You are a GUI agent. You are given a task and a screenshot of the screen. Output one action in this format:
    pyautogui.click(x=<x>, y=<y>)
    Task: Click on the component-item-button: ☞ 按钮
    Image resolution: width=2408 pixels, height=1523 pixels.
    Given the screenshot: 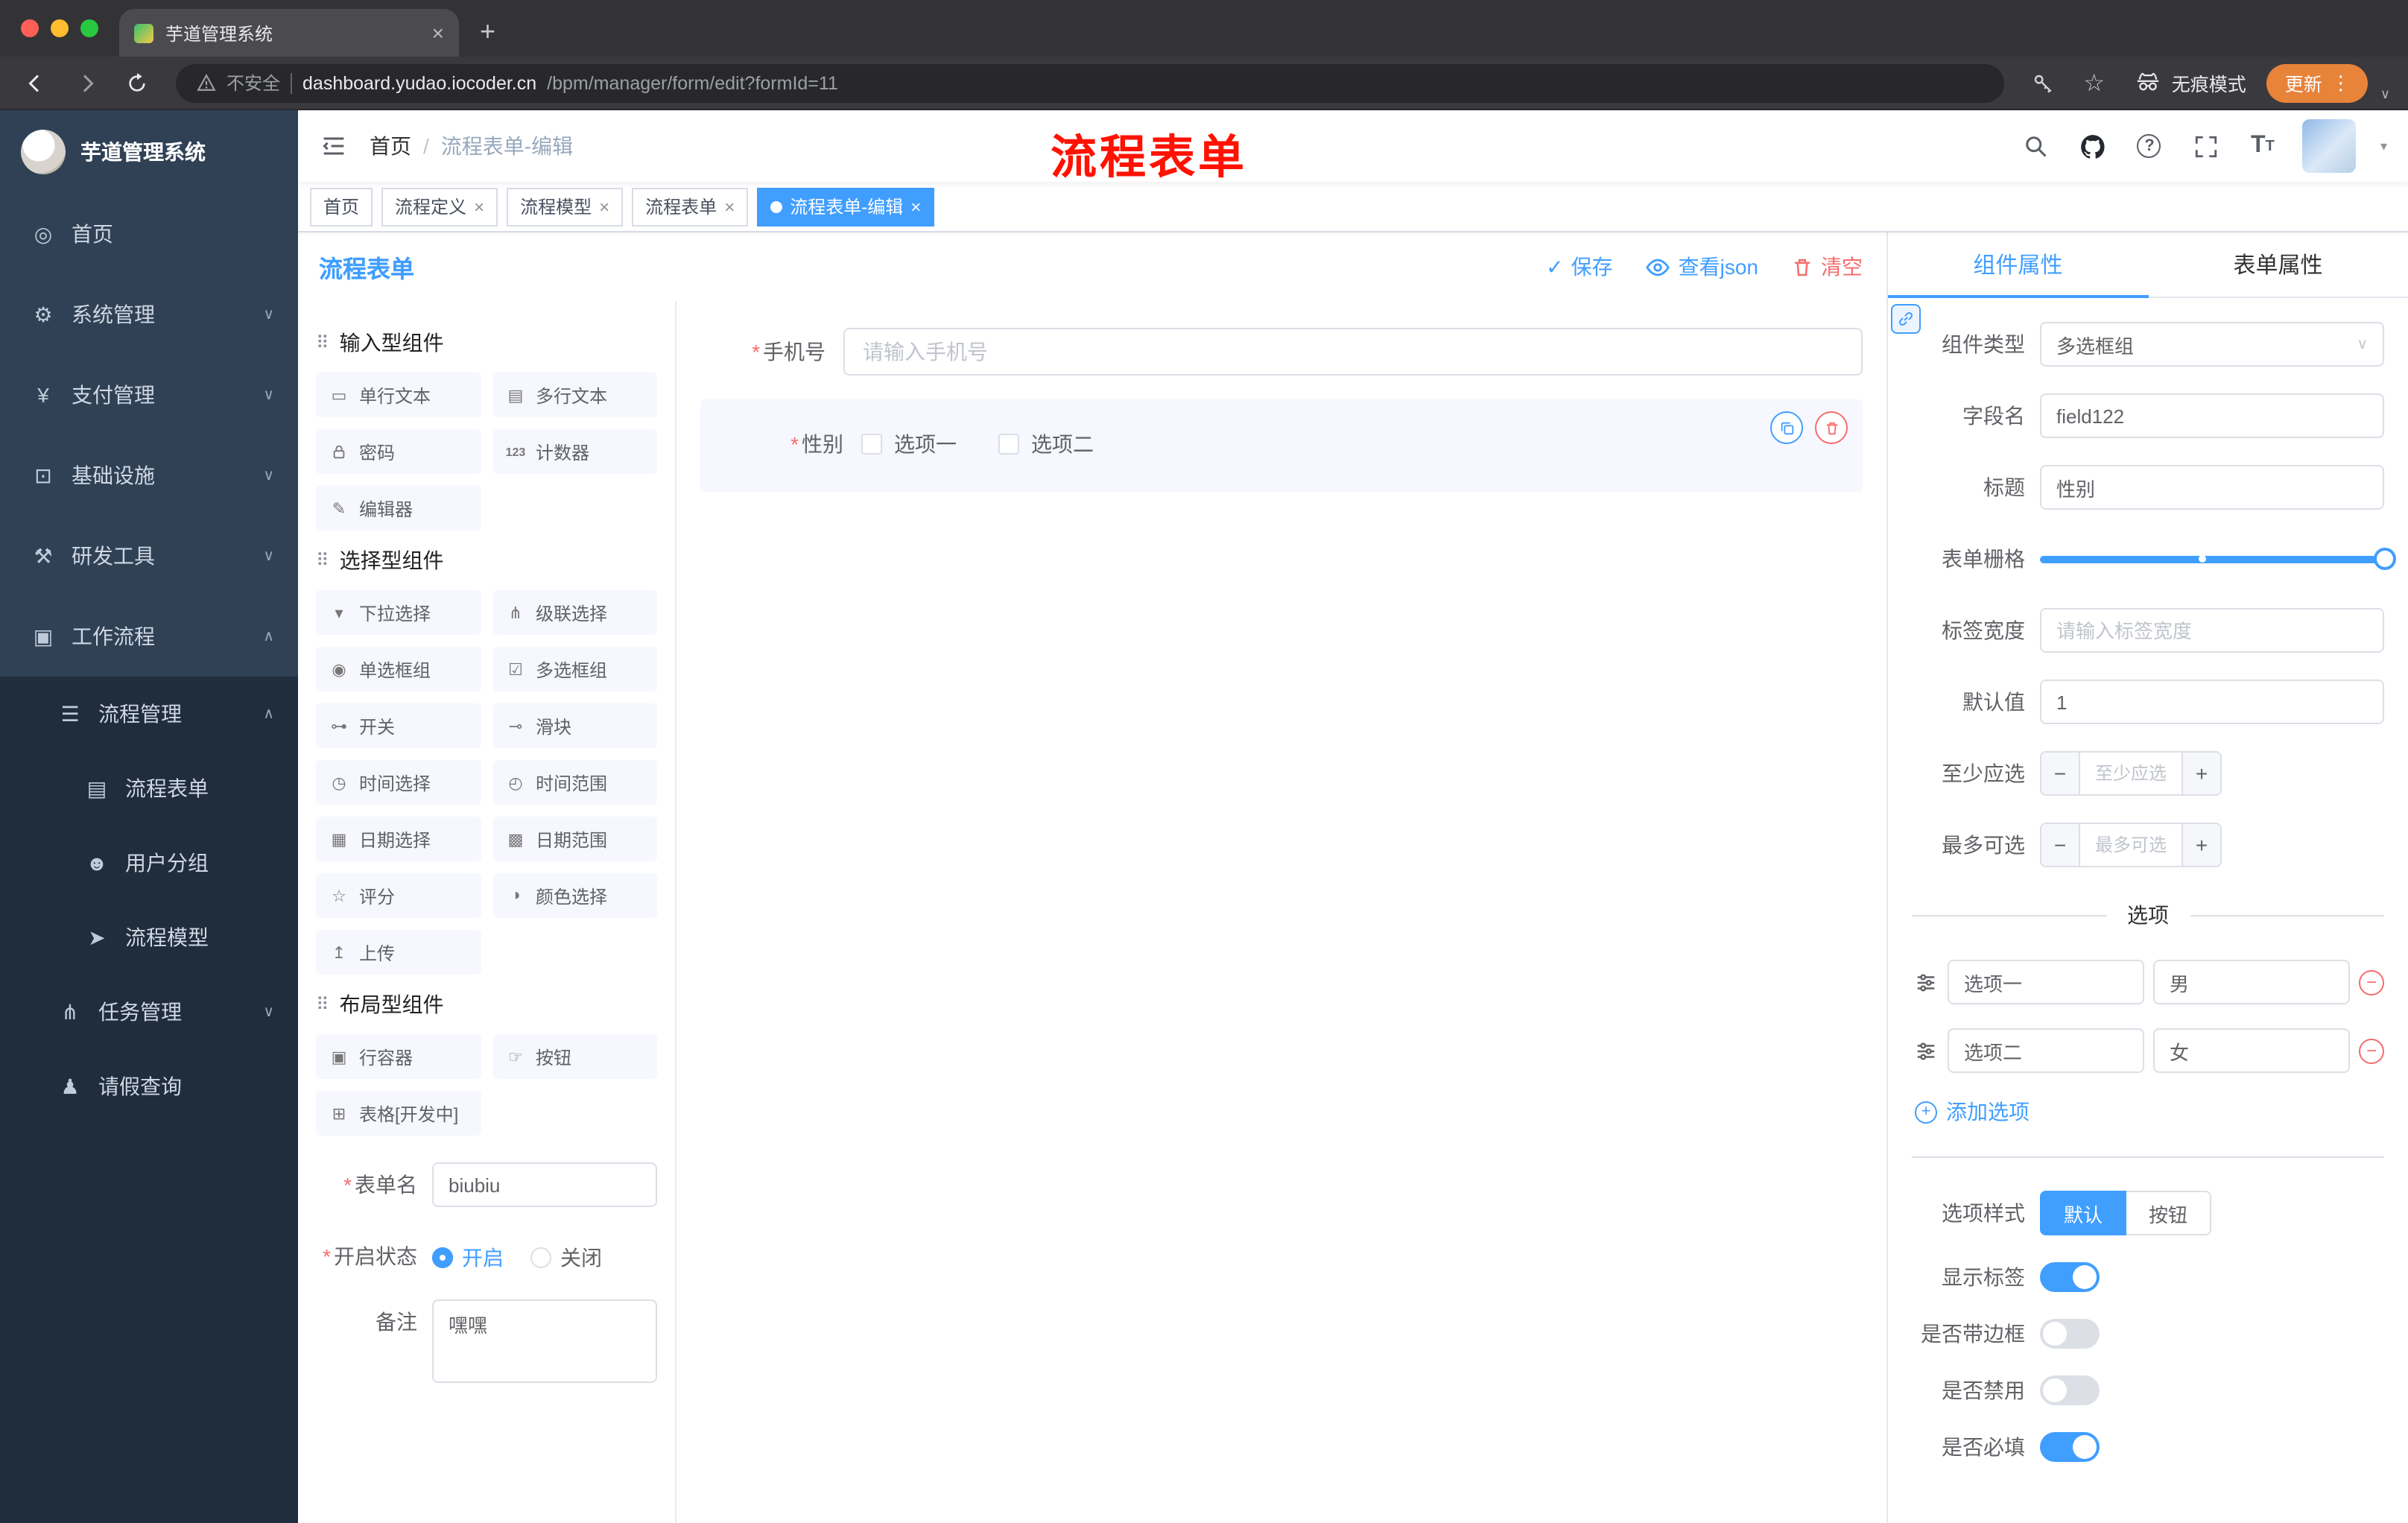 What is the action you would take?
    pyautogui.click(x=574, y=1056)
    